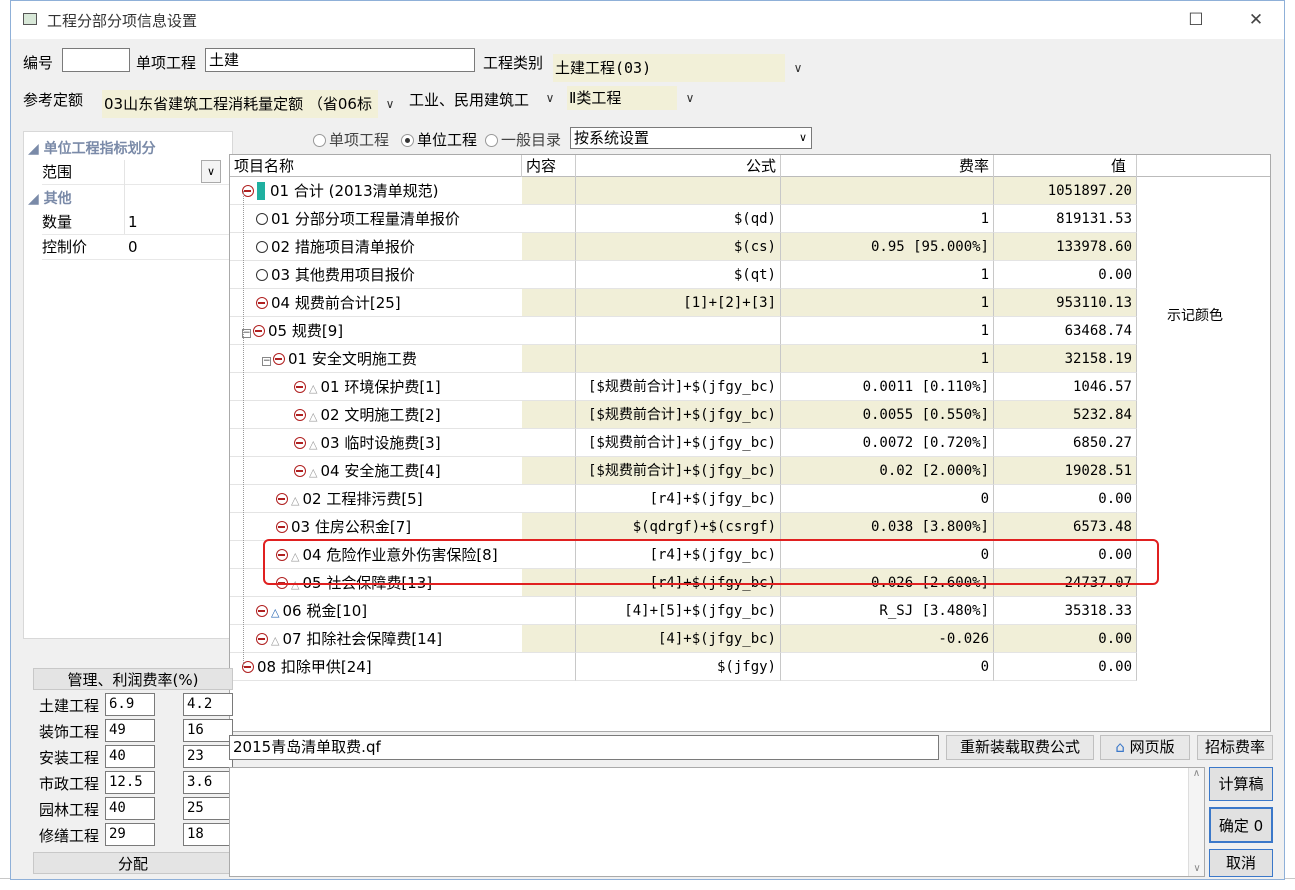  What do you see at coordinates (1235, 747) in the screenshot?
I see `bid-rate-button: 招标费率` at bounding box center [1235, 747].